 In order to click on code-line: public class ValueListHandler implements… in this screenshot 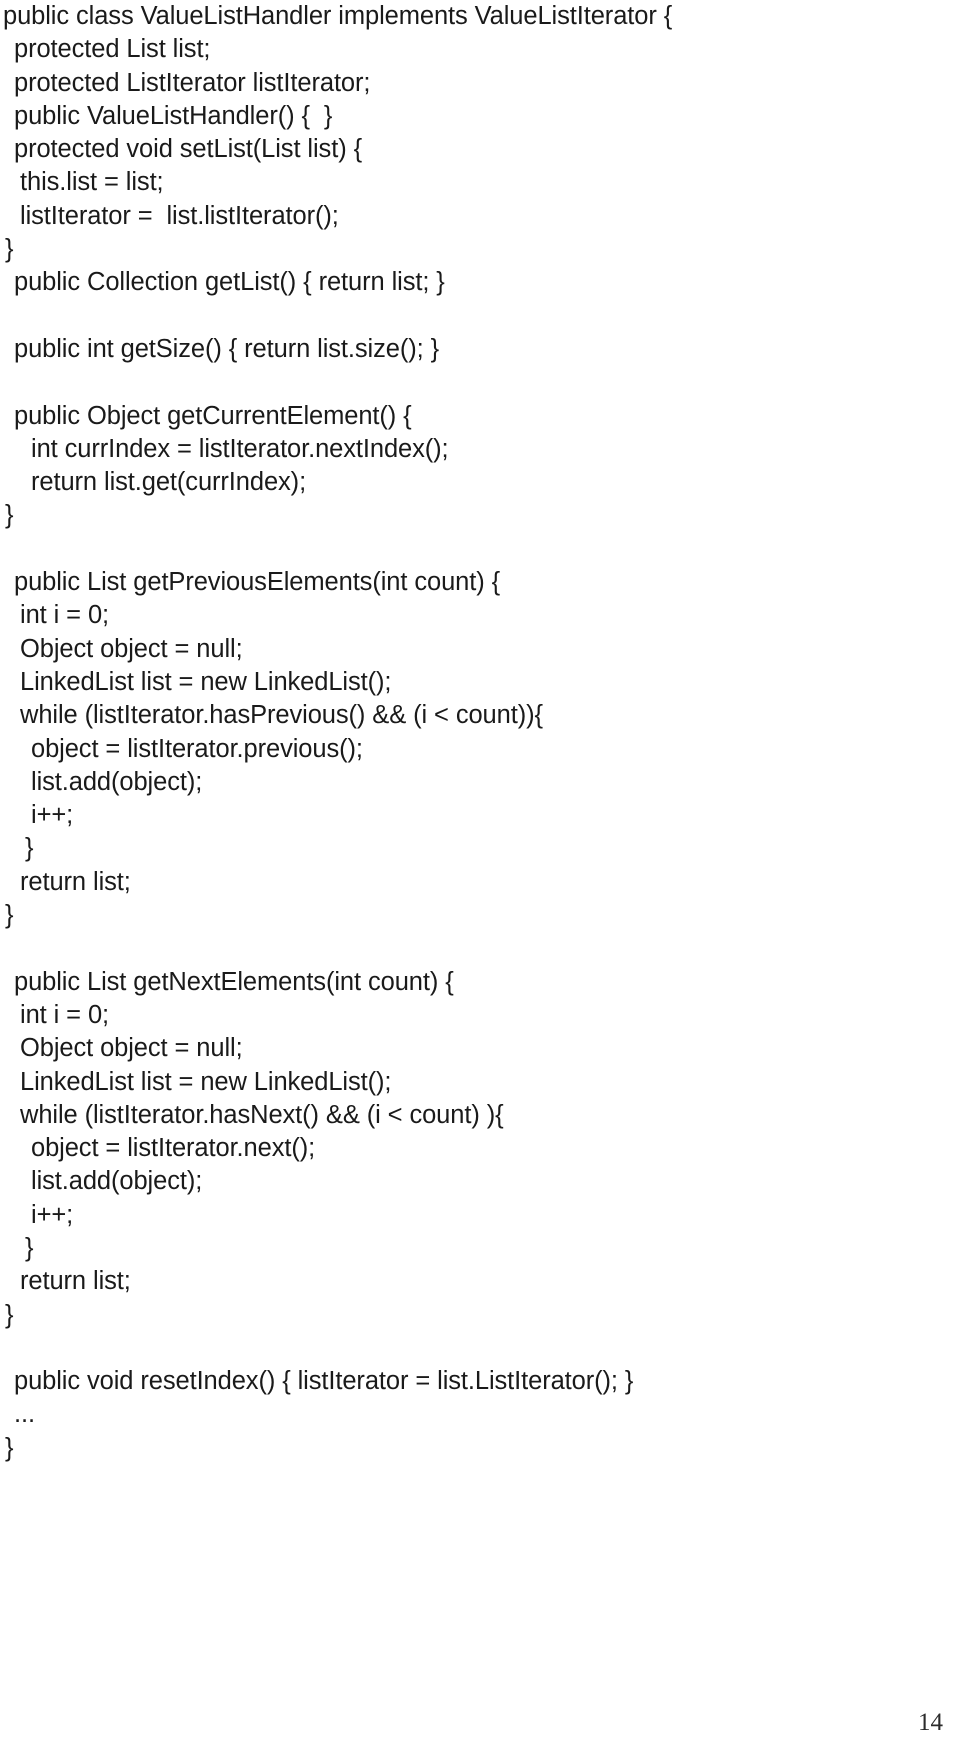, I will do `click(338, 16)`.